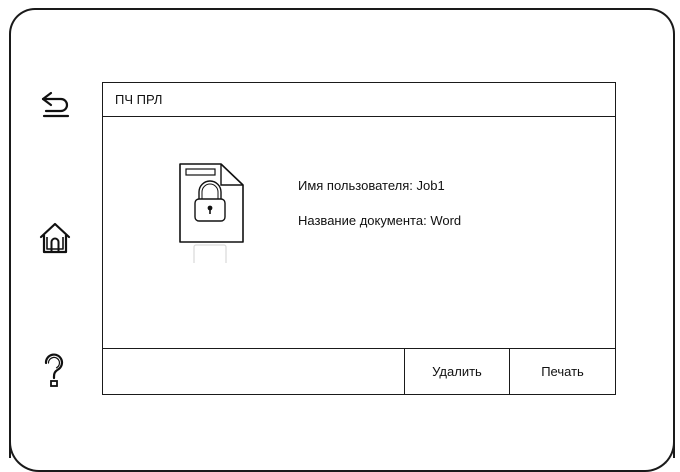 The width and height of the screenshot is (680, 472). I want to click on print-button: Печать, so click(562, 371).